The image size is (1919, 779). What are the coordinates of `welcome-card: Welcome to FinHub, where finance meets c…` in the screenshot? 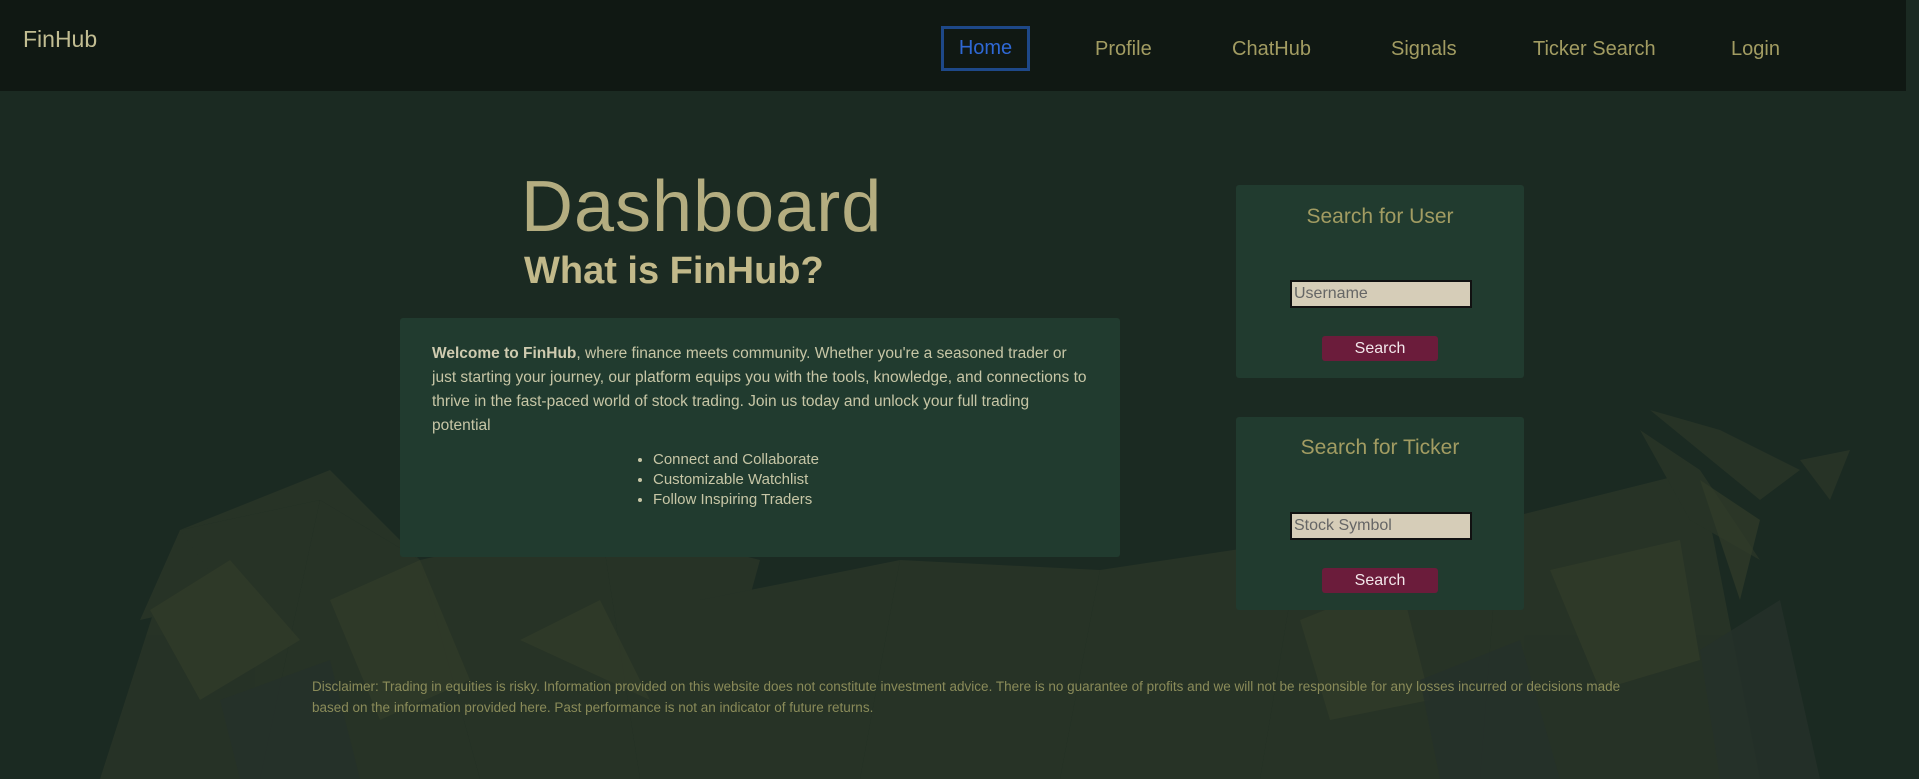 It's located at (760, 437).